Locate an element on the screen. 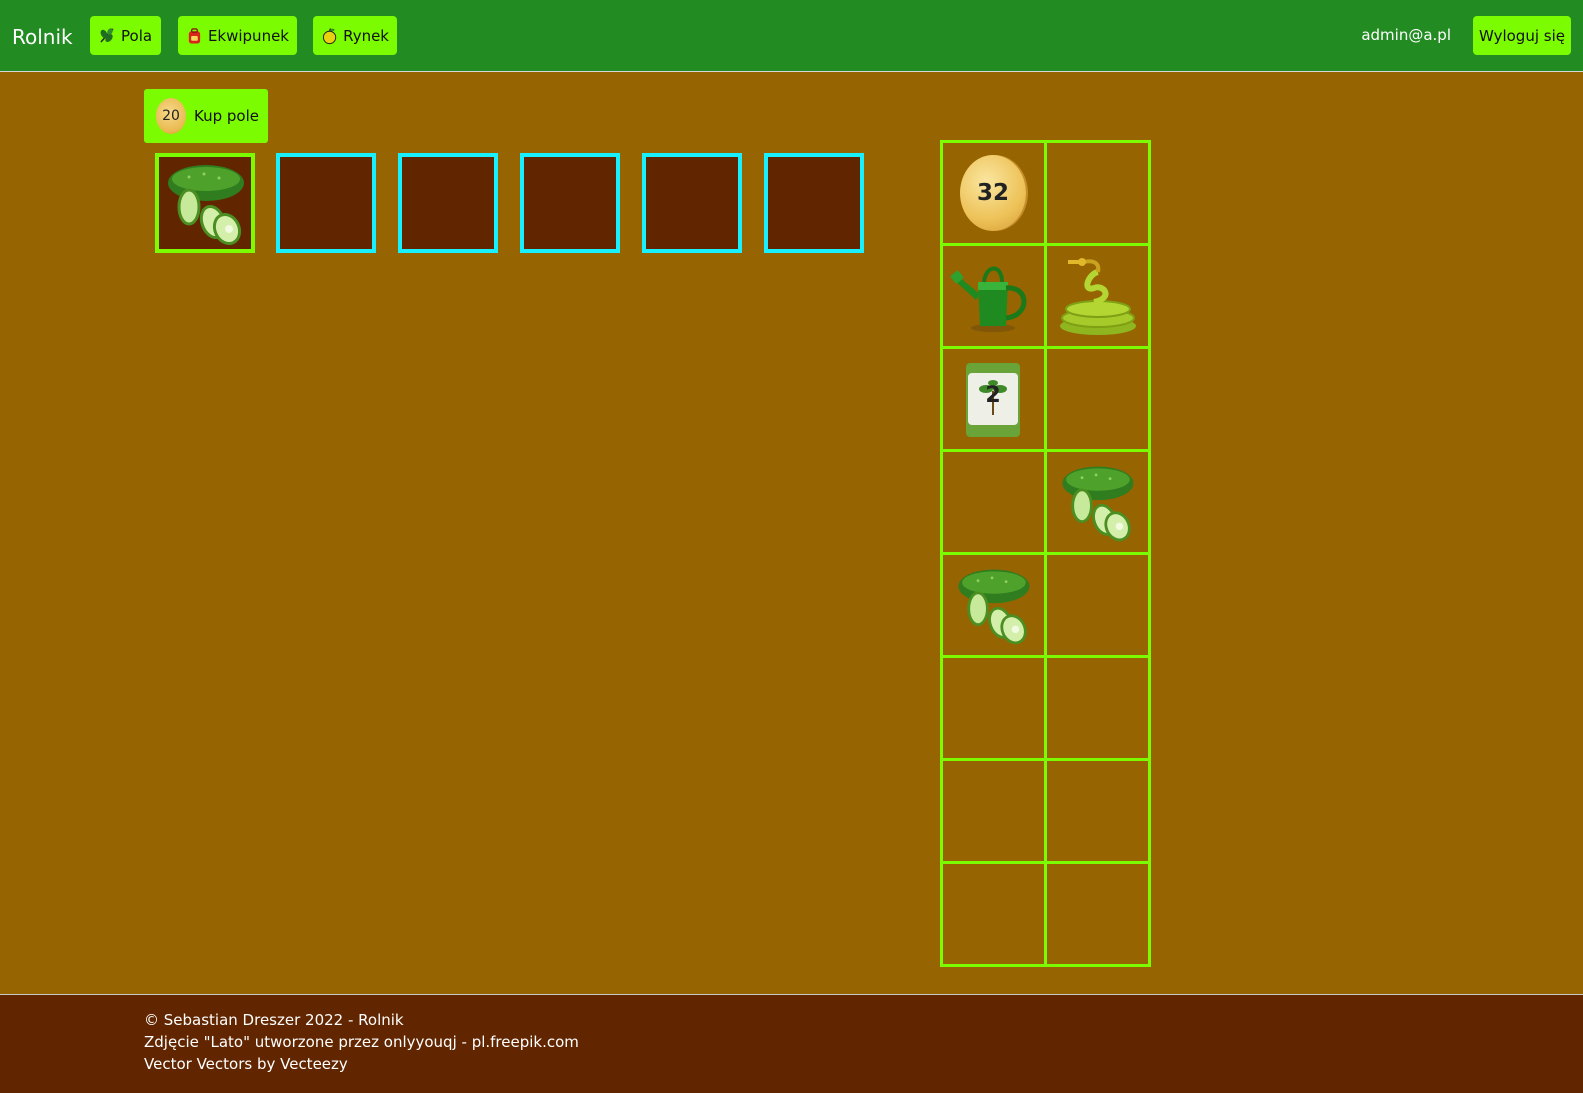 The image size is (1583, 1093). nav-rynek-button: Rynek is located at coordinates (355, 35).